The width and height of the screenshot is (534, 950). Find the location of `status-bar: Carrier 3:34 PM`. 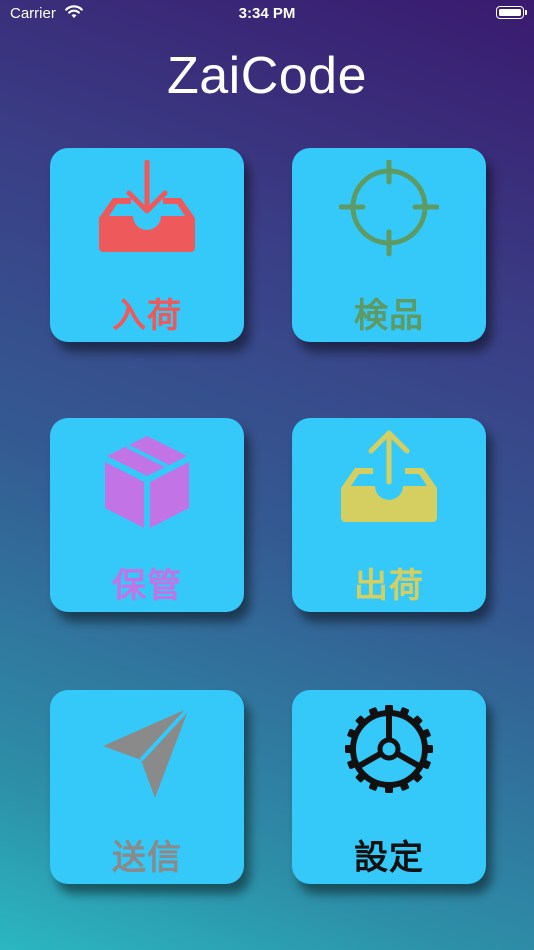

status-bar: Carrier 3:34 PM is located at coordinates (267, 14).